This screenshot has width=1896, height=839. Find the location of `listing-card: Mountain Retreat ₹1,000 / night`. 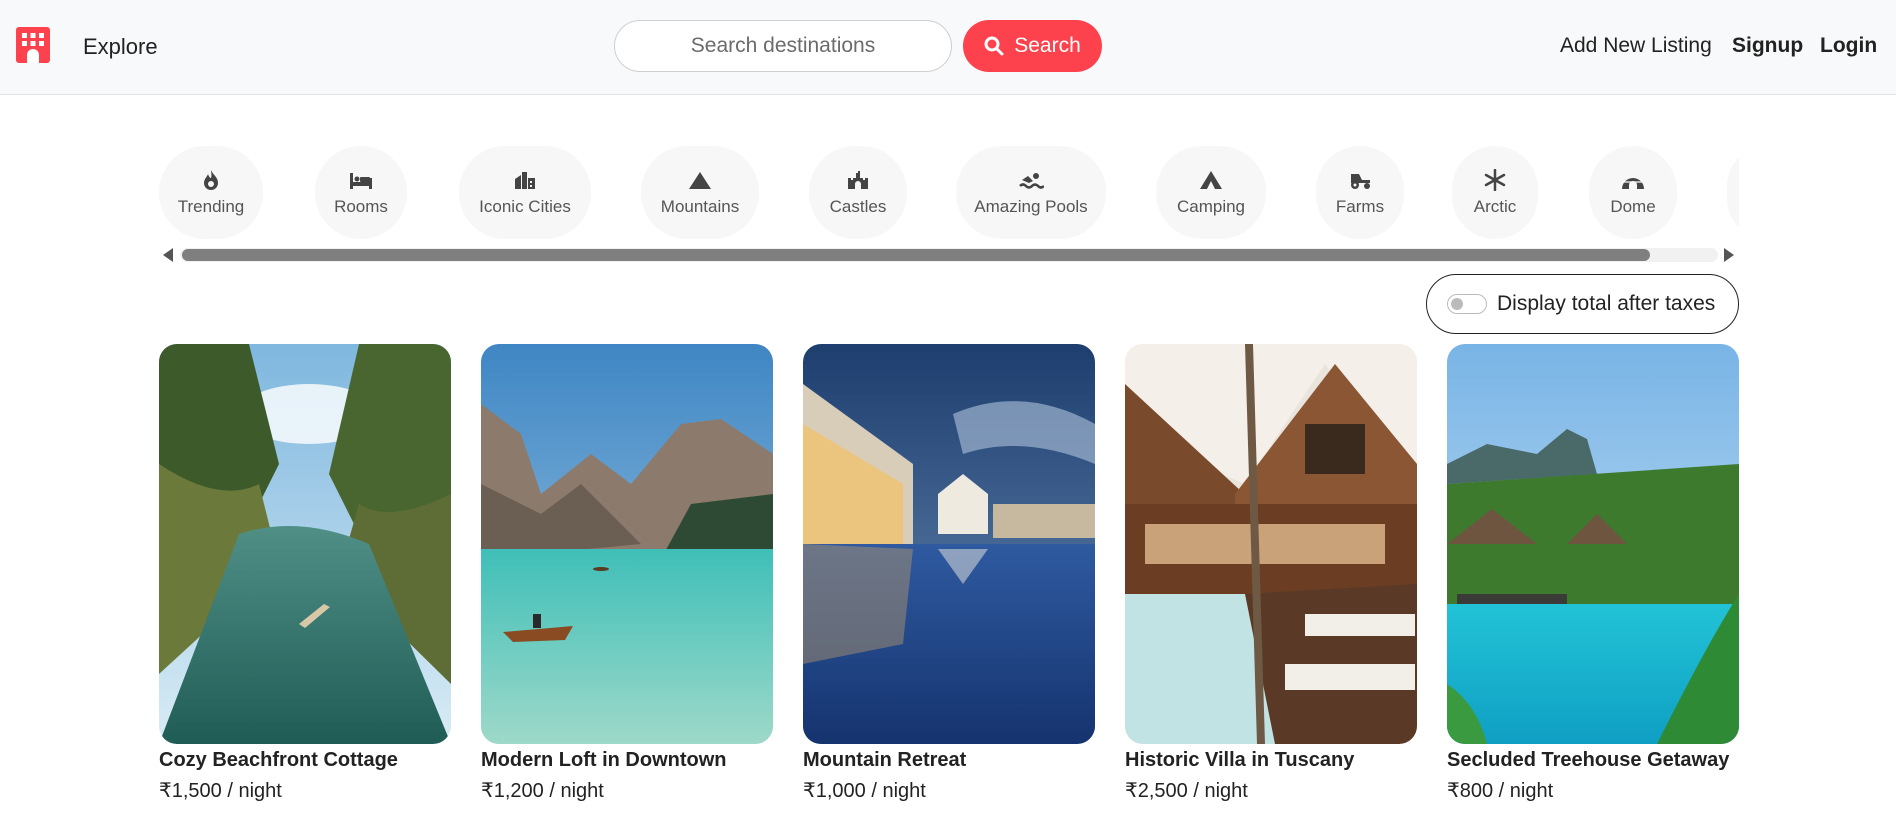

listing-card: Mountain Retreat ₹1,000 / night is located at coordinates (949, 573).